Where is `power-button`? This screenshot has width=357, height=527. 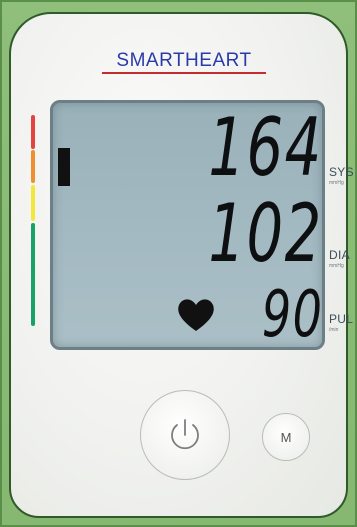
power-button is located at coordinates (185, 435).